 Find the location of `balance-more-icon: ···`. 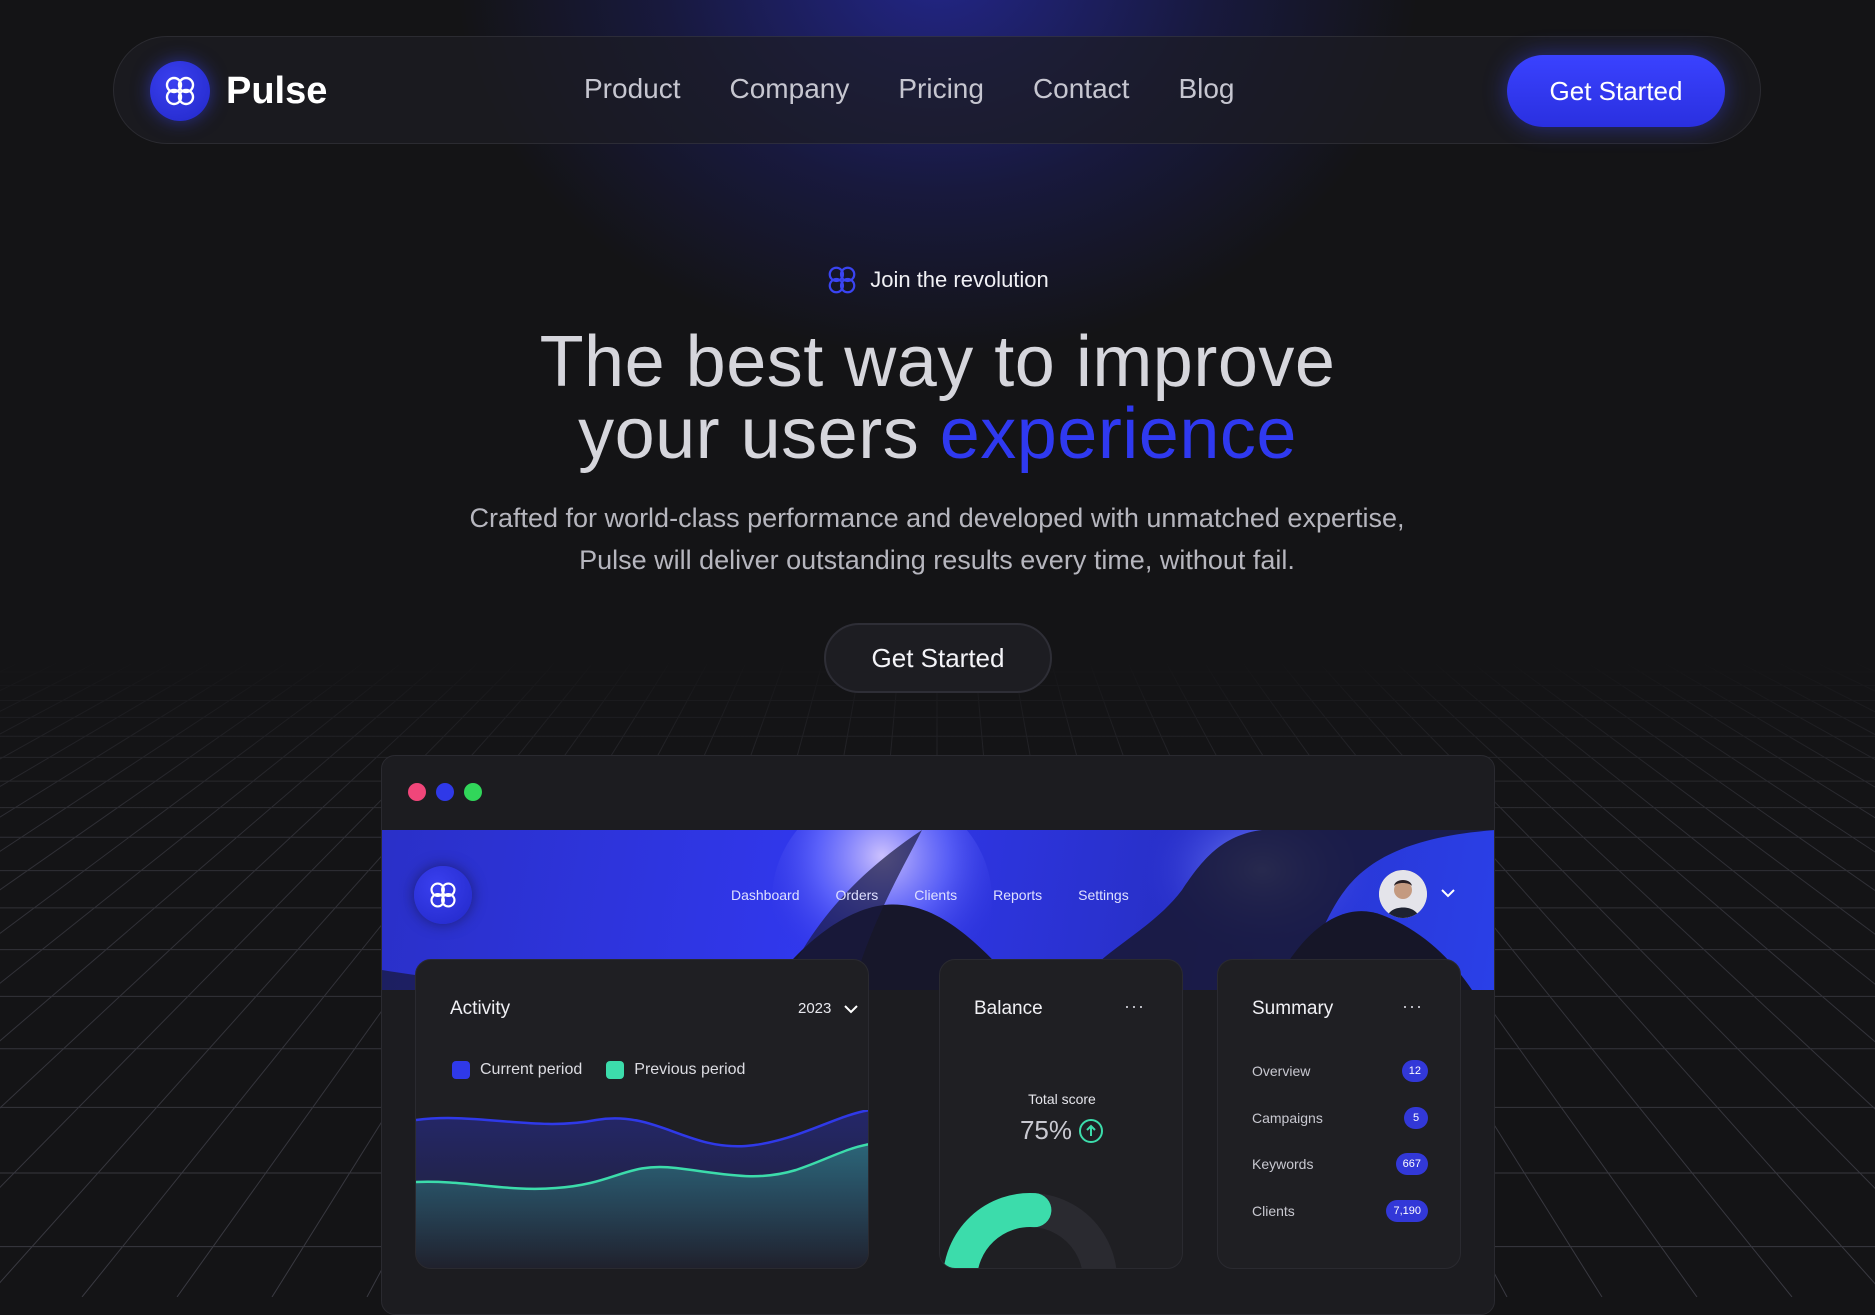

balance-more-icon: ··· is located at coordinates (1134, 1006).